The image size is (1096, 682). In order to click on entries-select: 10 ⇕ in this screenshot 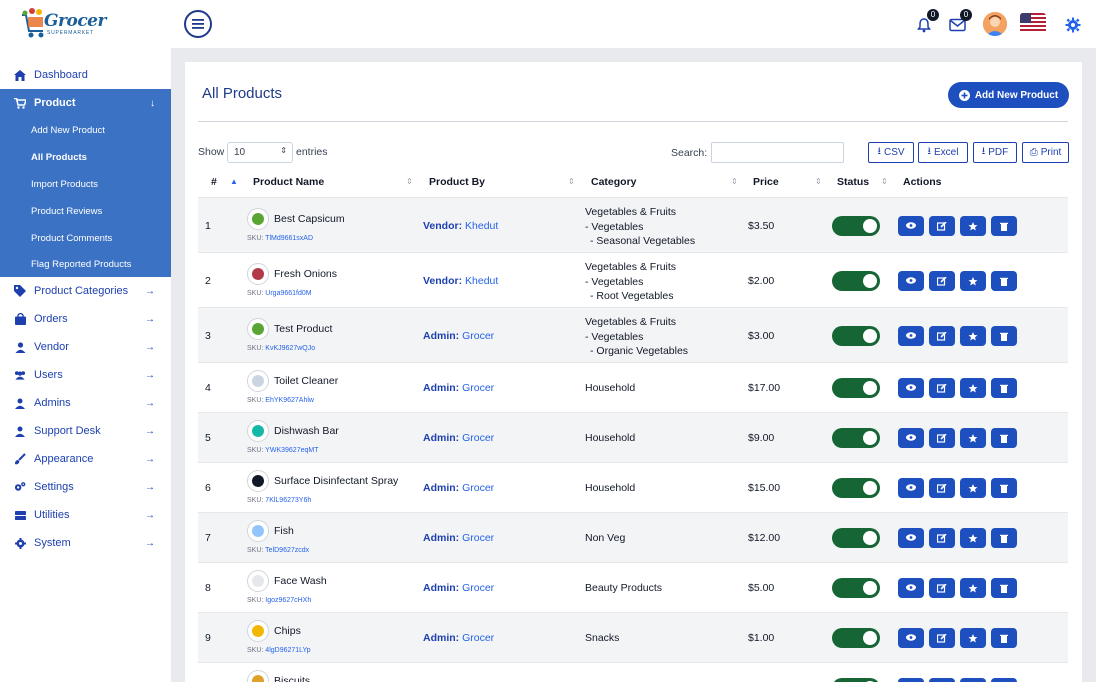, I will do `click(260, 152)`.